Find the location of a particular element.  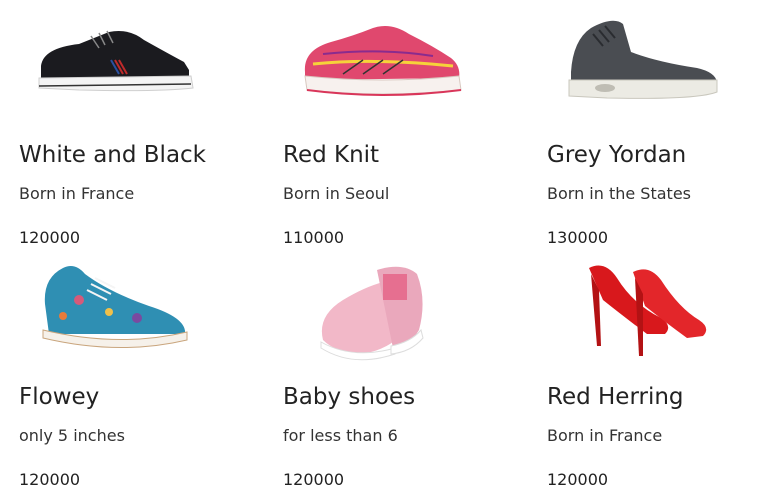

product-description: Born in Seoul is located at coordinates (336, 193).